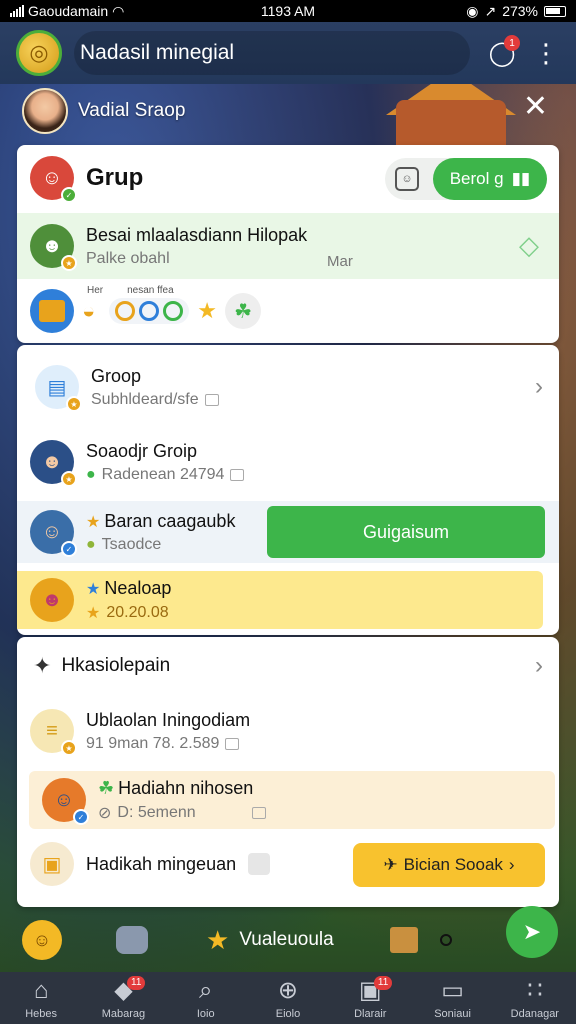 This screenshot has width=576, height=1024. I want to click on mini-label: nesan ffea, so click(150, 290).